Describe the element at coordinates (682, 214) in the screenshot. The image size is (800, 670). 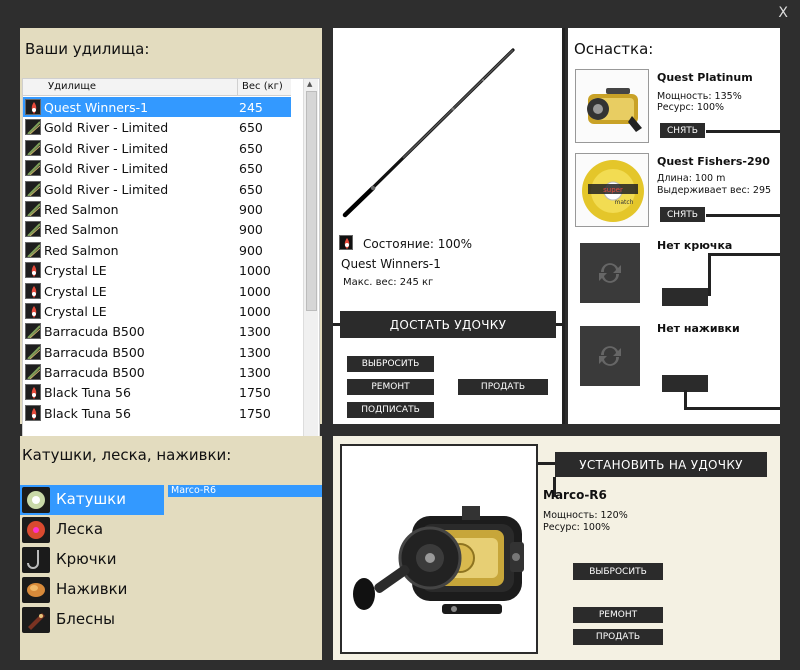
I see `remove-line-button: СНЯТЬ` at that location.